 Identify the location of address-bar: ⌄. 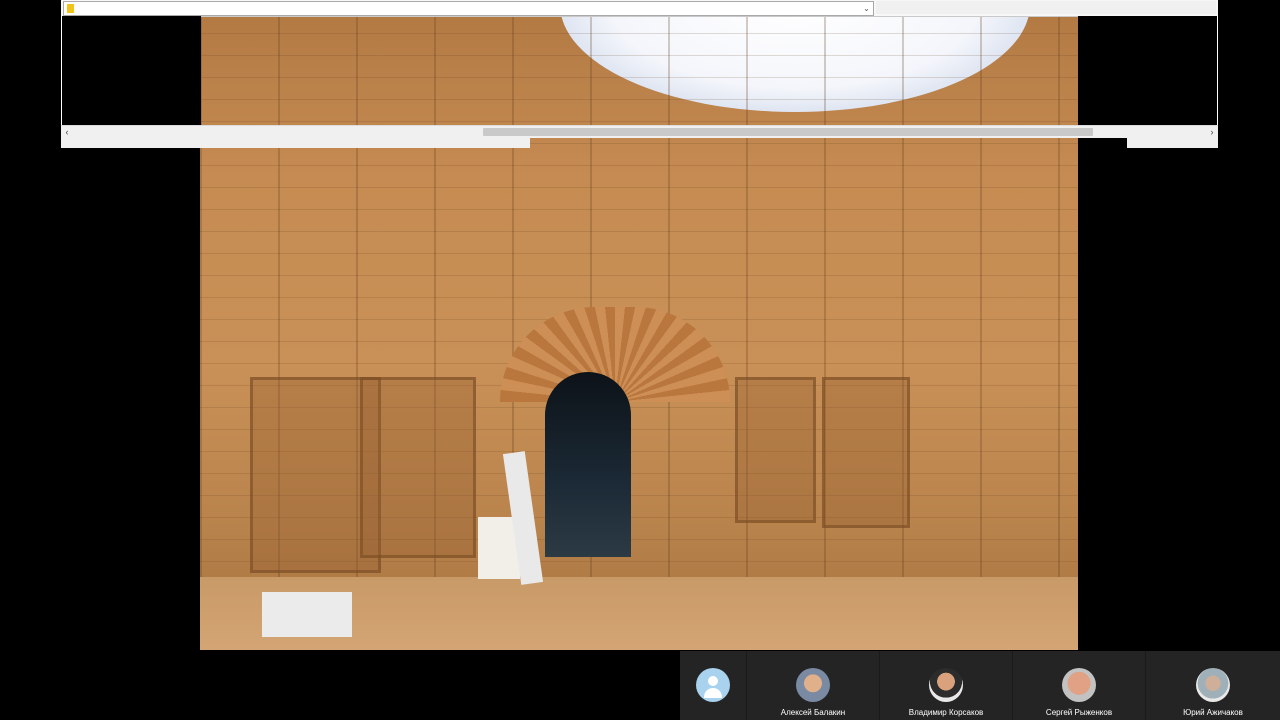
(639, 8).